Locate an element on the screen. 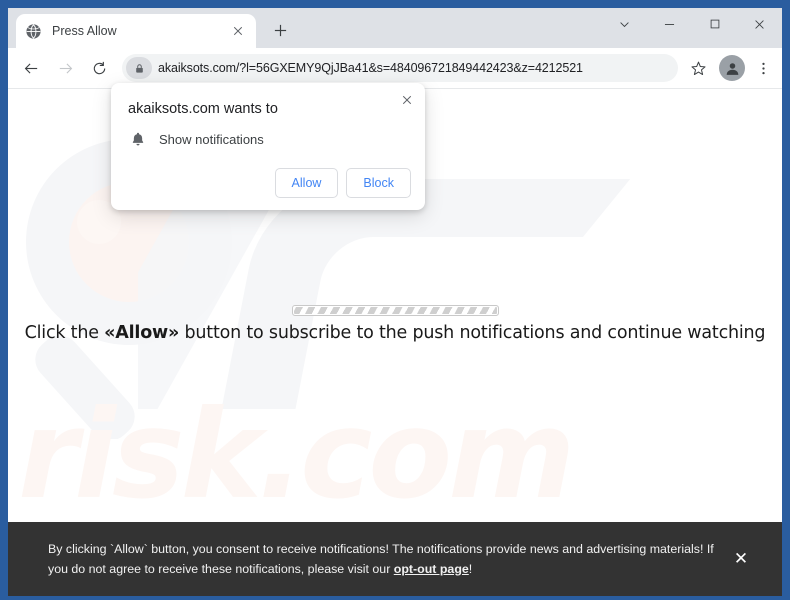 This screenshot has width=790, height=600. tab-title: Press Allow is located at coordinates (84, 31).